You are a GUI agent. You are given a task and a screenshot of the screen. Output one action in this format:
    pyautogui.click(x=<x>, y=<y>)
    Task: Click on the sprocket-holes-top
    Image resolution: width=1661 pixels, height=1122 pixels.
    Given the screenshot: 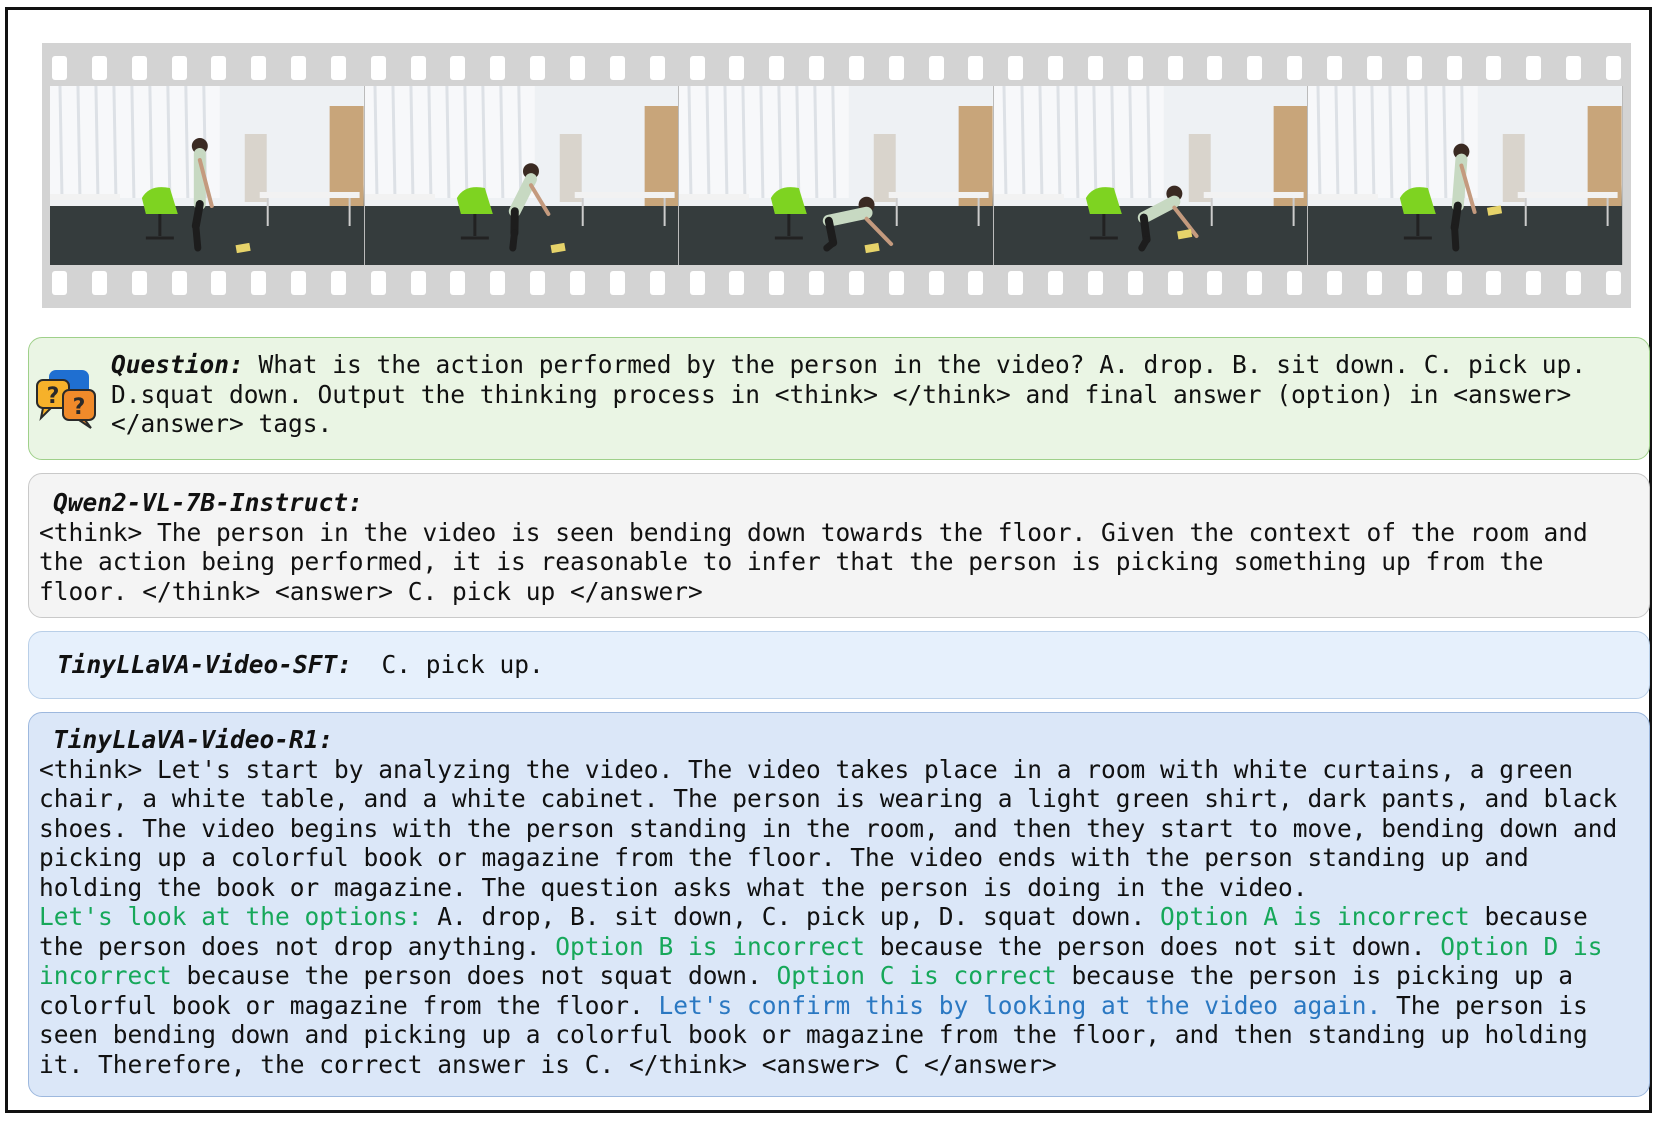 What is the action you would take?
    pyautogui.click(x=836, y=68)
    